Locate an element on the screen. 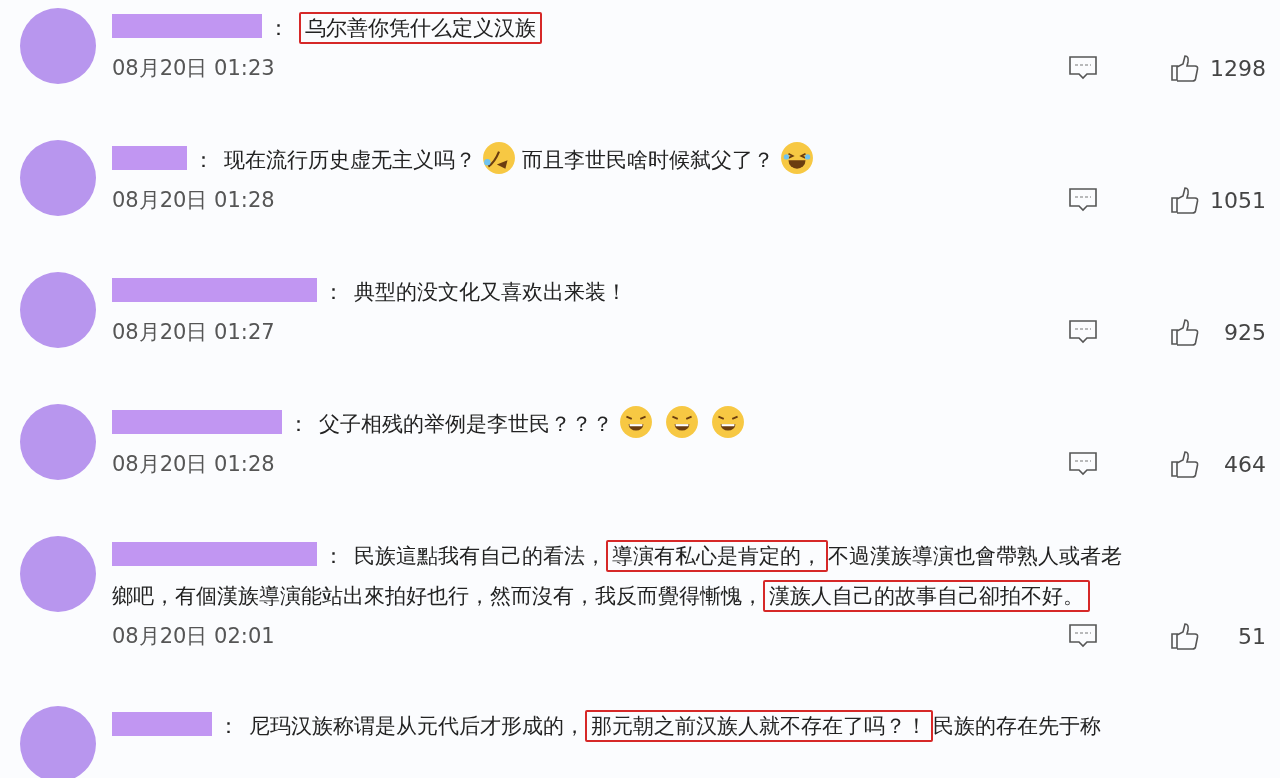 The height and width of the screenshot is (778, 1280). timestamp: 08月20日 01:23 is located at coordinates (193, 68).